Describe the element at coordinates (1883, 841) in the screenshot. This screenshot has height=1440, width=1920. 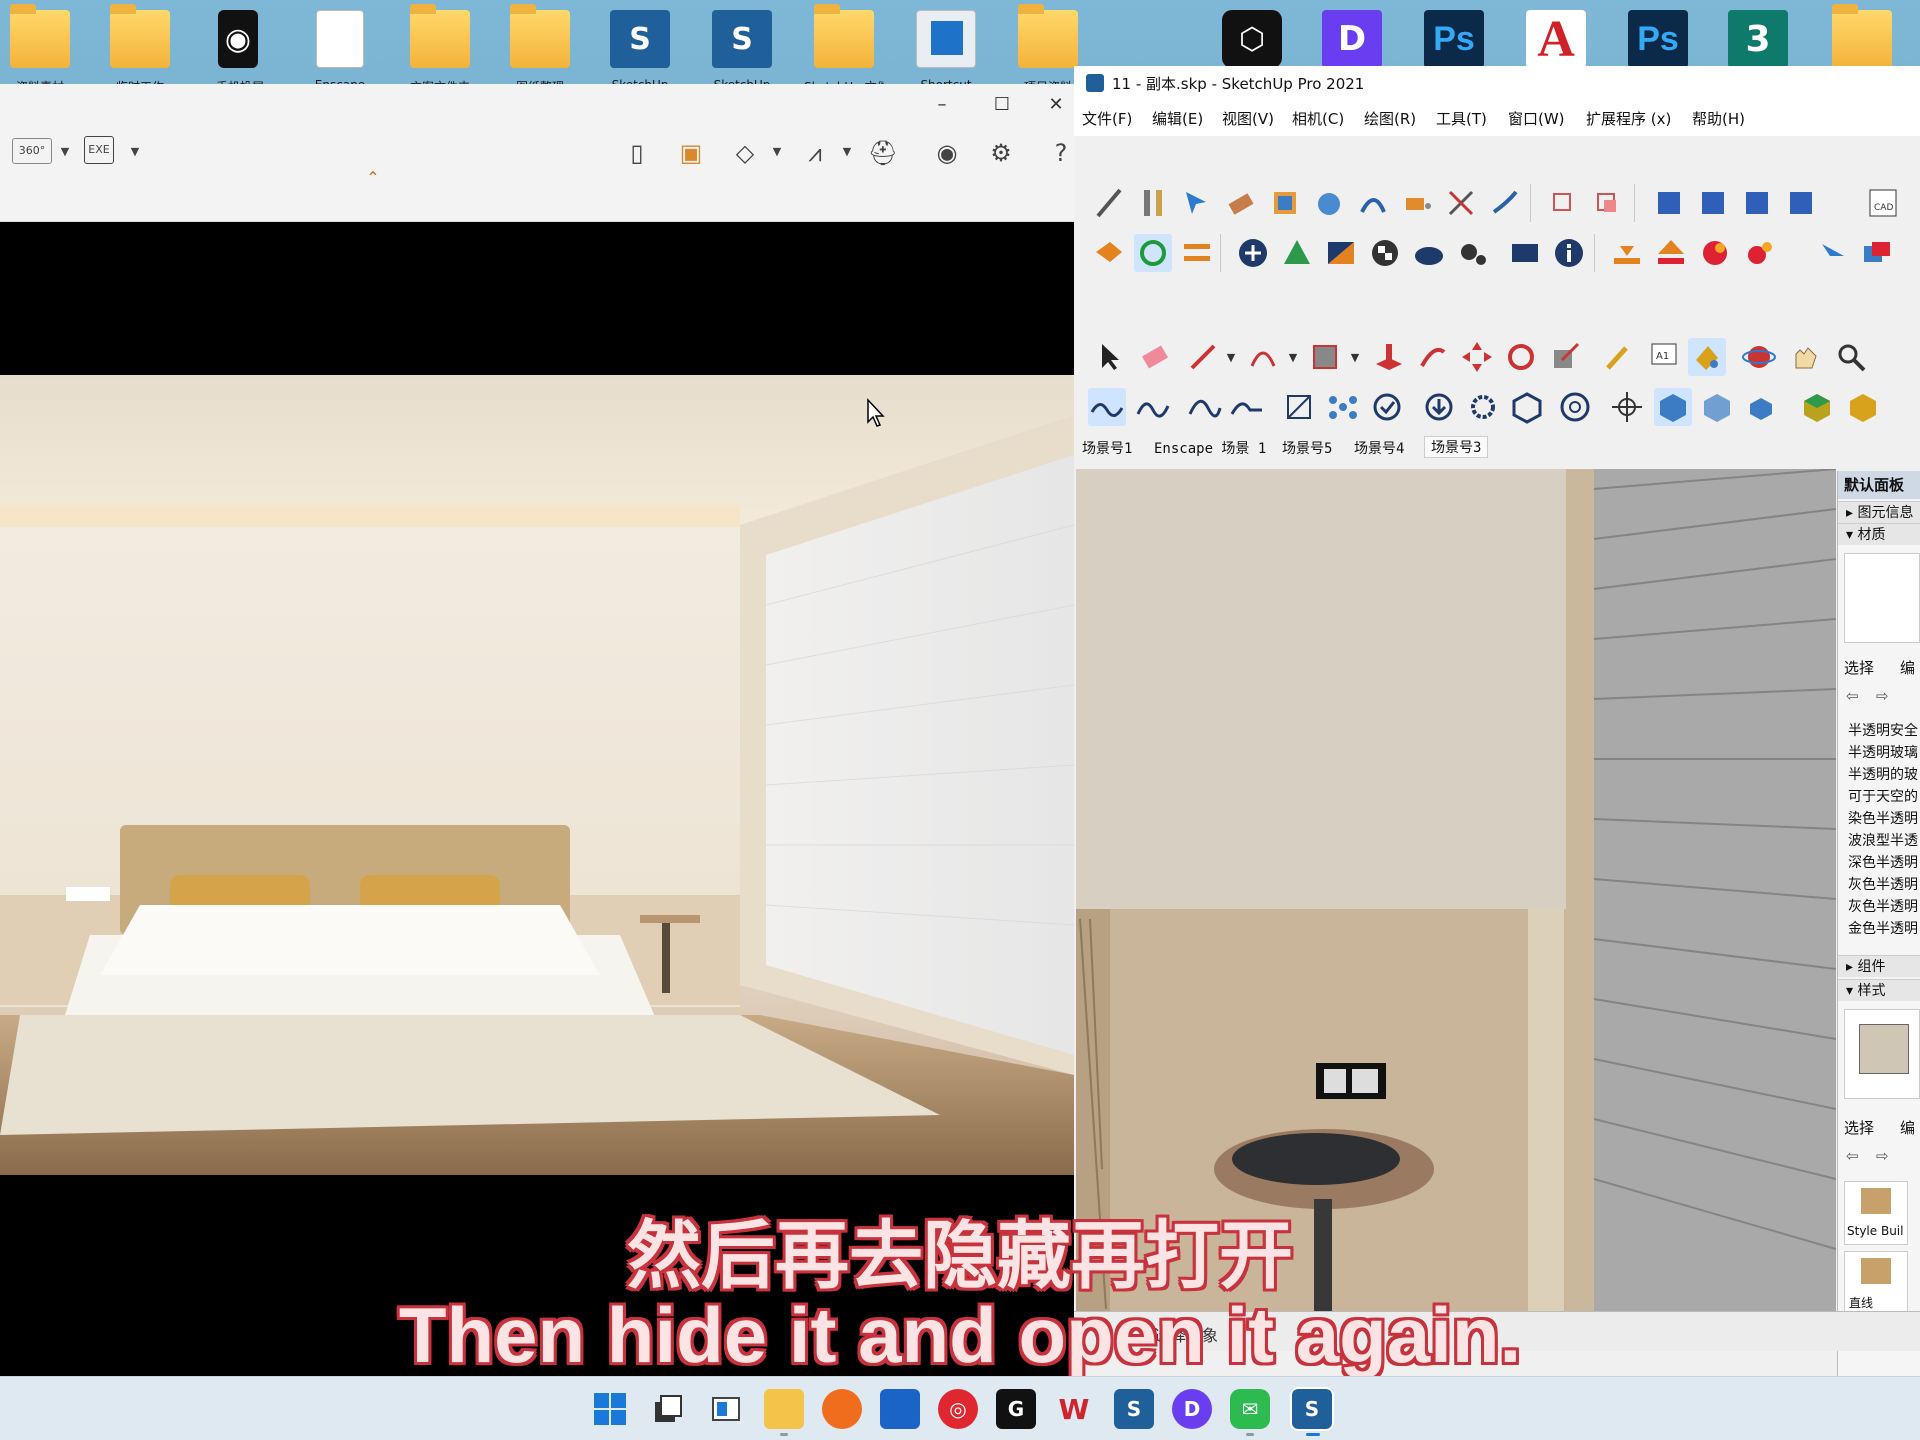
I see `material-item: 波浪型半透` at that location.